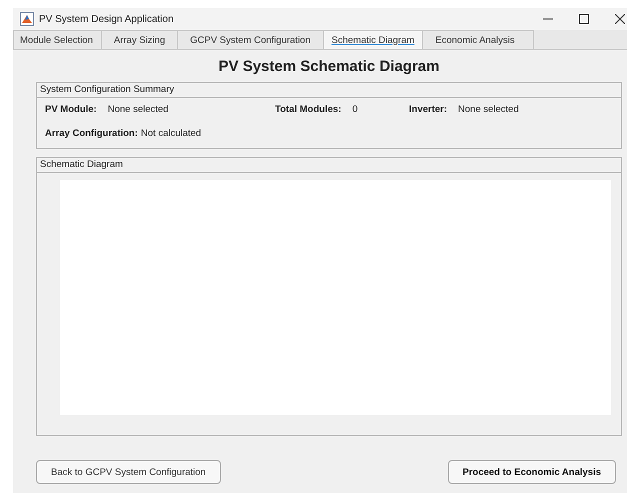 This screenshot has width=627, height=493. Describe the element at coordinates (71, 110) in the screenshot. I see `field-label: PV Module:` at that location.